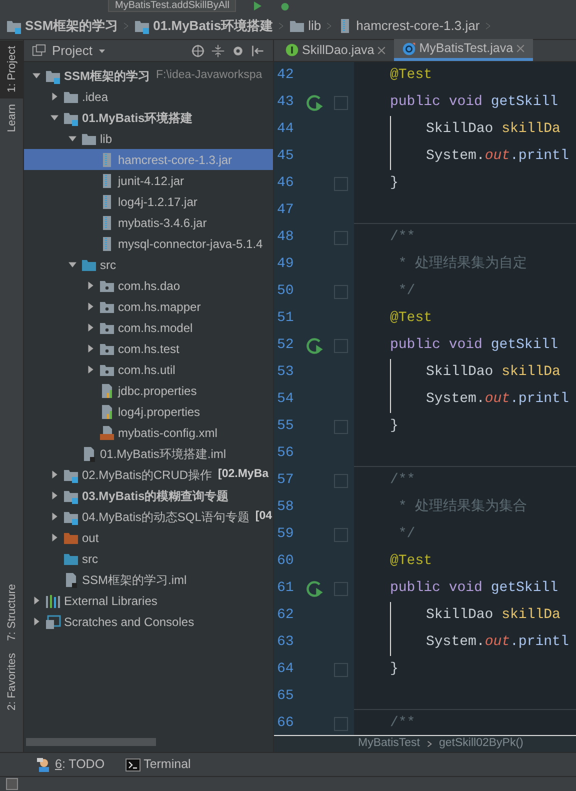 This screenshot has height=791, width=576. I want to click on breadcrumb-item: SSM框架的学习, so click(62, 26).